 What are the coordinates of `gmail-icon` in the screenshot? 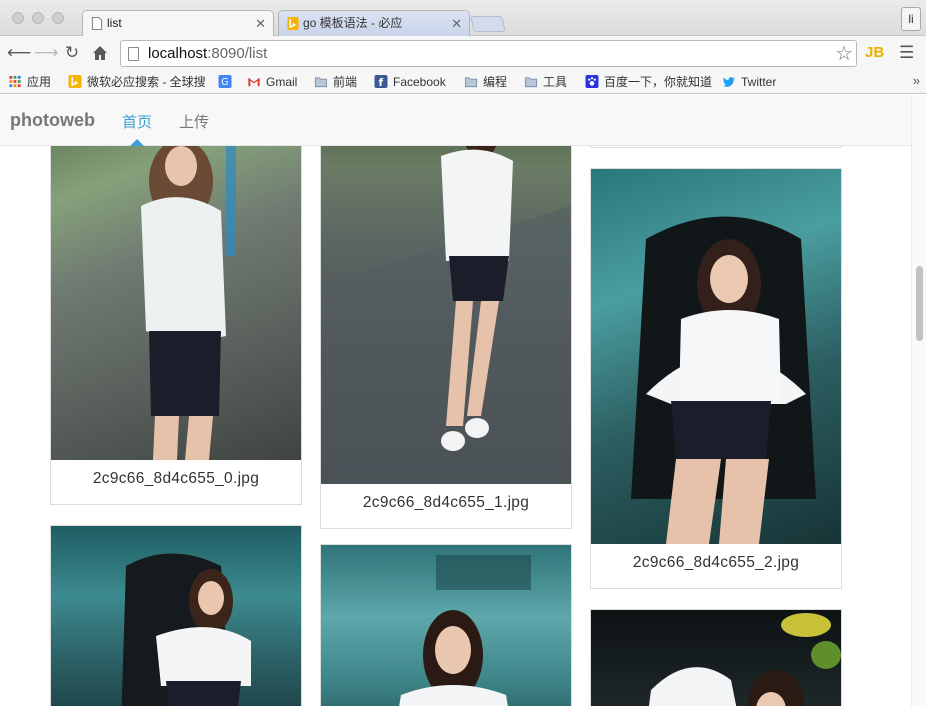 It's located at (254, 82).